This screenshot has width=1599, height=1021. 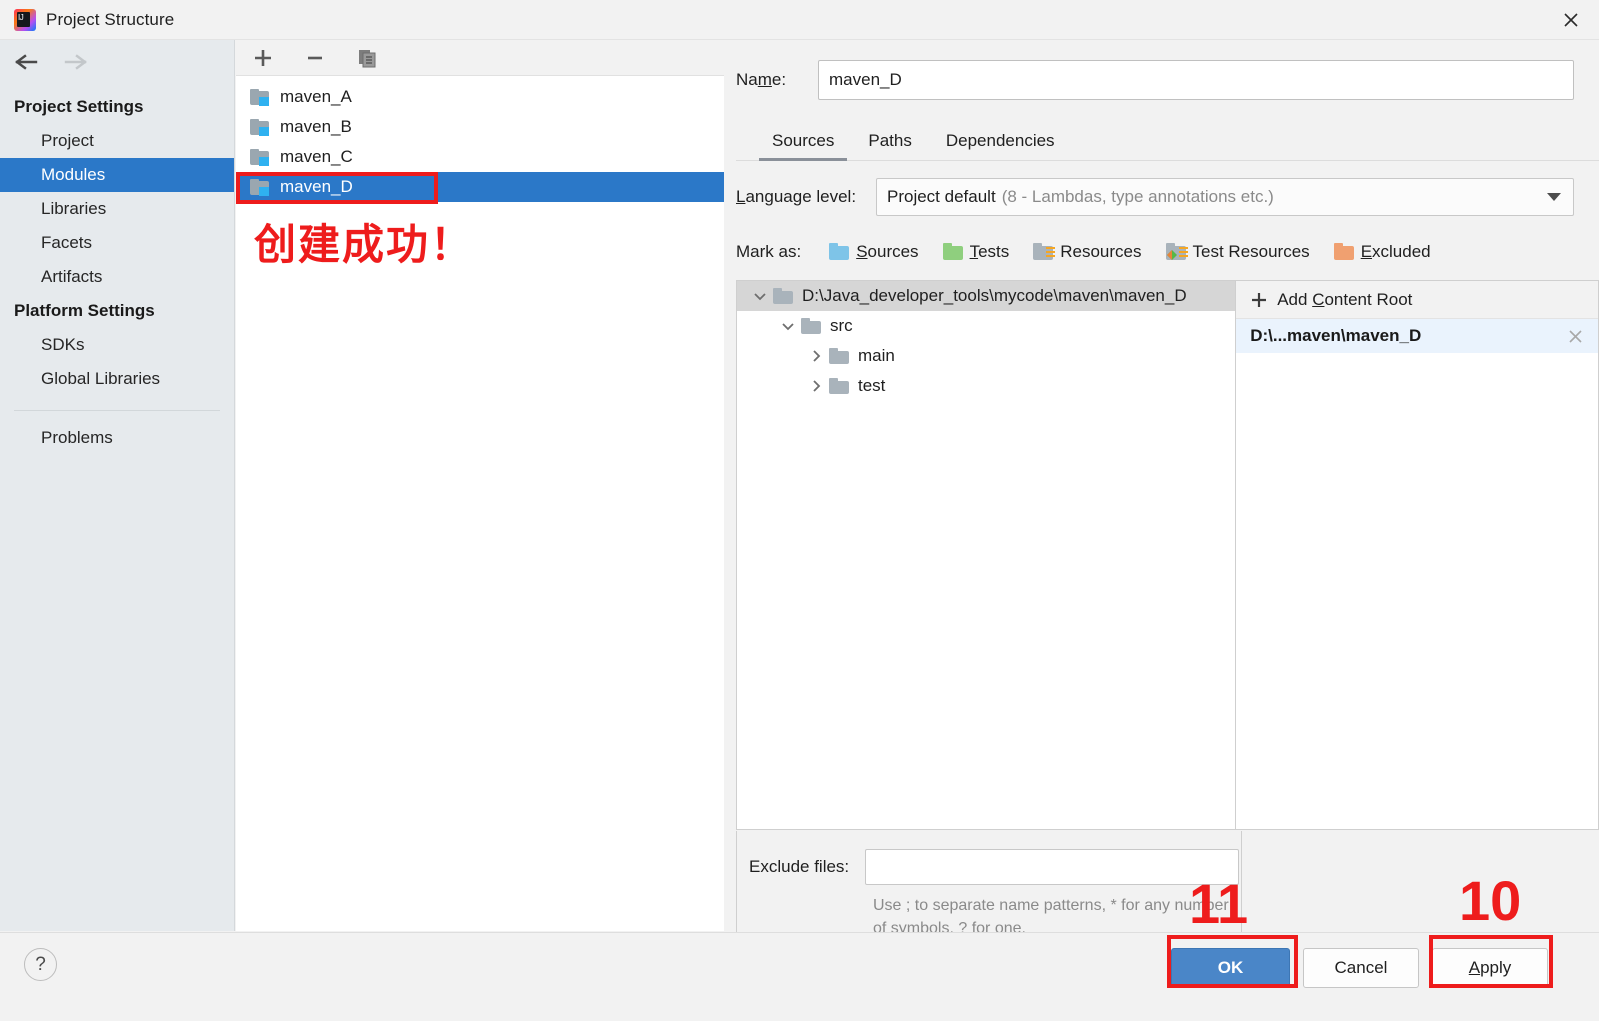 What do you see at coordinates (1167, 141) in the screenshot?
I see `detail-tabs: Sources Paths Dependencies` at bounding box center [1167, 141].